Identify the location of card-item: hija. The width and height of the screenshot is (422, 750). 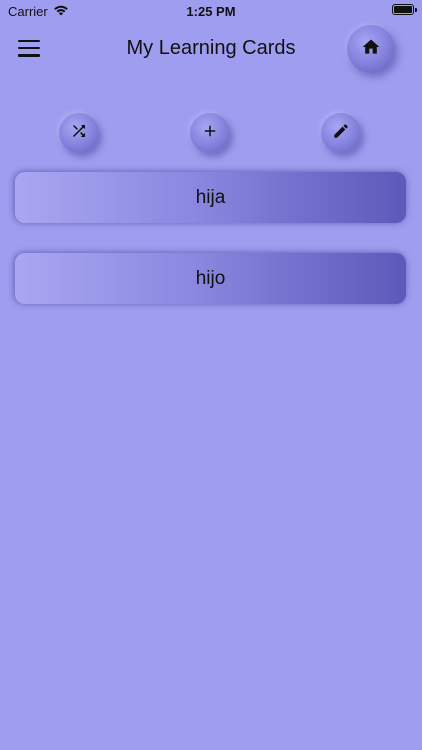
(210, 197).